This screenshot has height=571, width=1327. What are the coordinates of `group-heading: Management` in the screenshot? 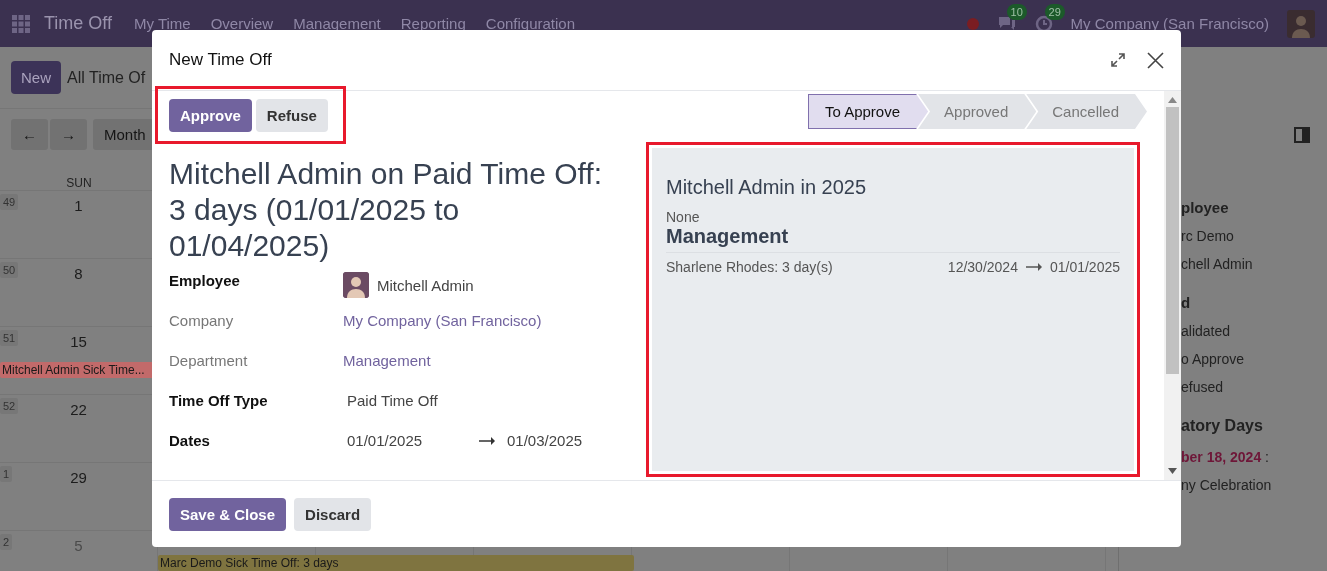 It's located at (893, 239).